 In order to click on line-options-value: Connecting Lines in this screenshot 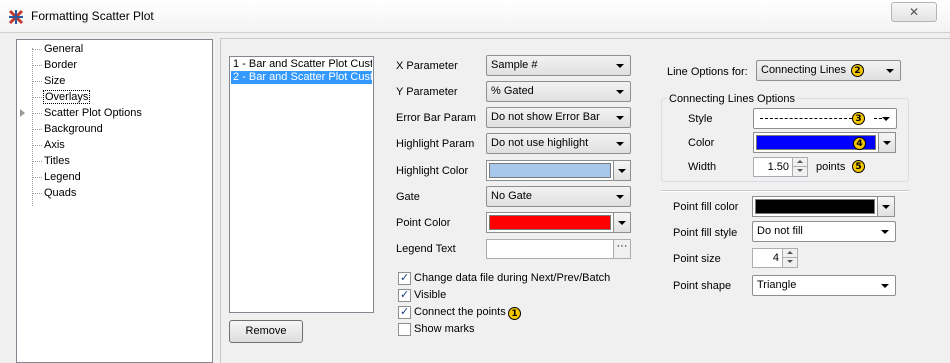, I will do `click(804, 70)`.